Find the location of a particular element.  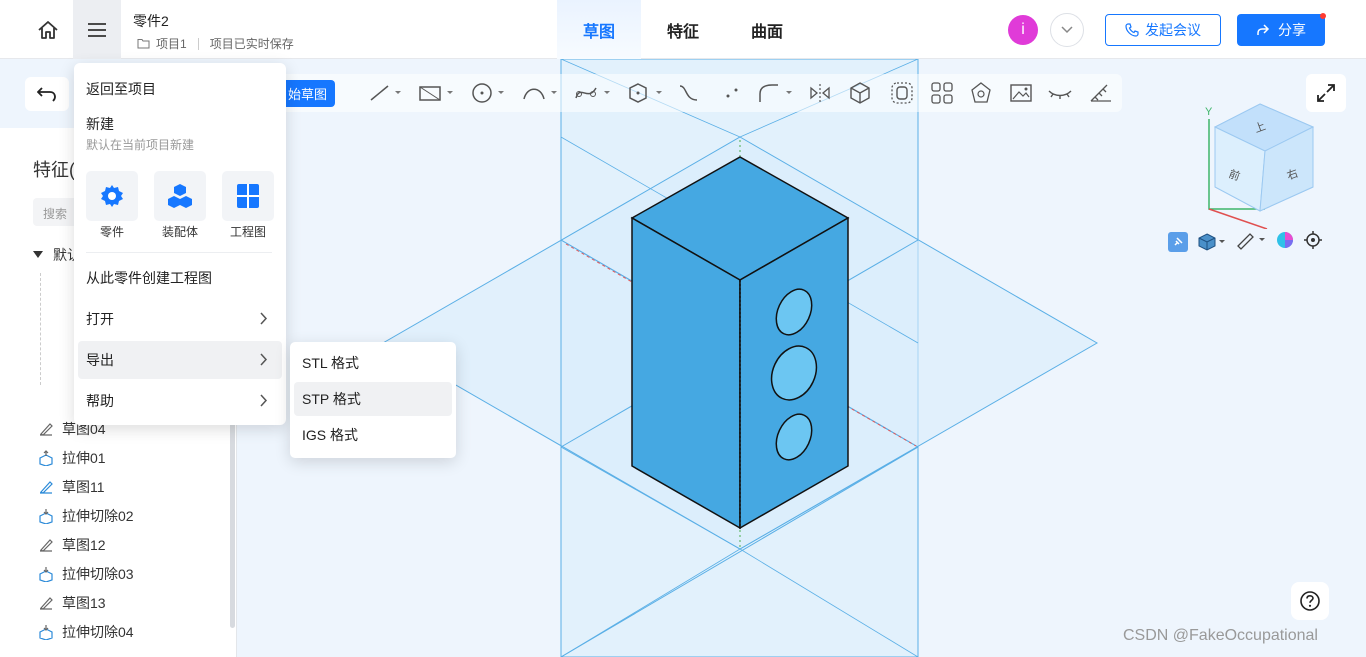

line-tool is located at coordinates (386, 93).